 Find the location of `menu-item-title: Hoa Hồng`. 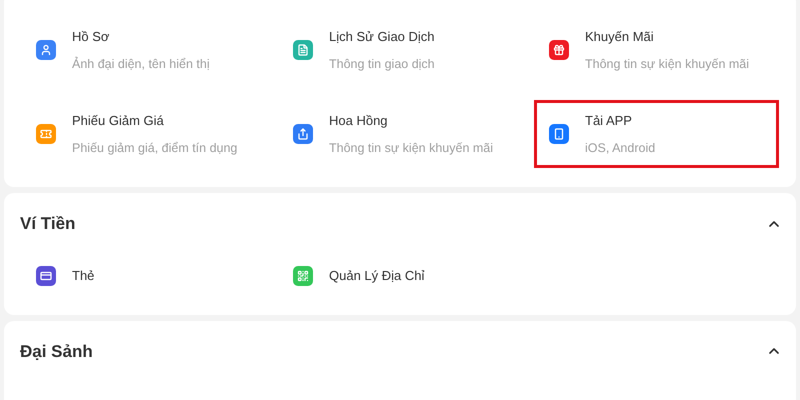

menu-item-title: Hoa Hồng is located at coordinates (411, 120).